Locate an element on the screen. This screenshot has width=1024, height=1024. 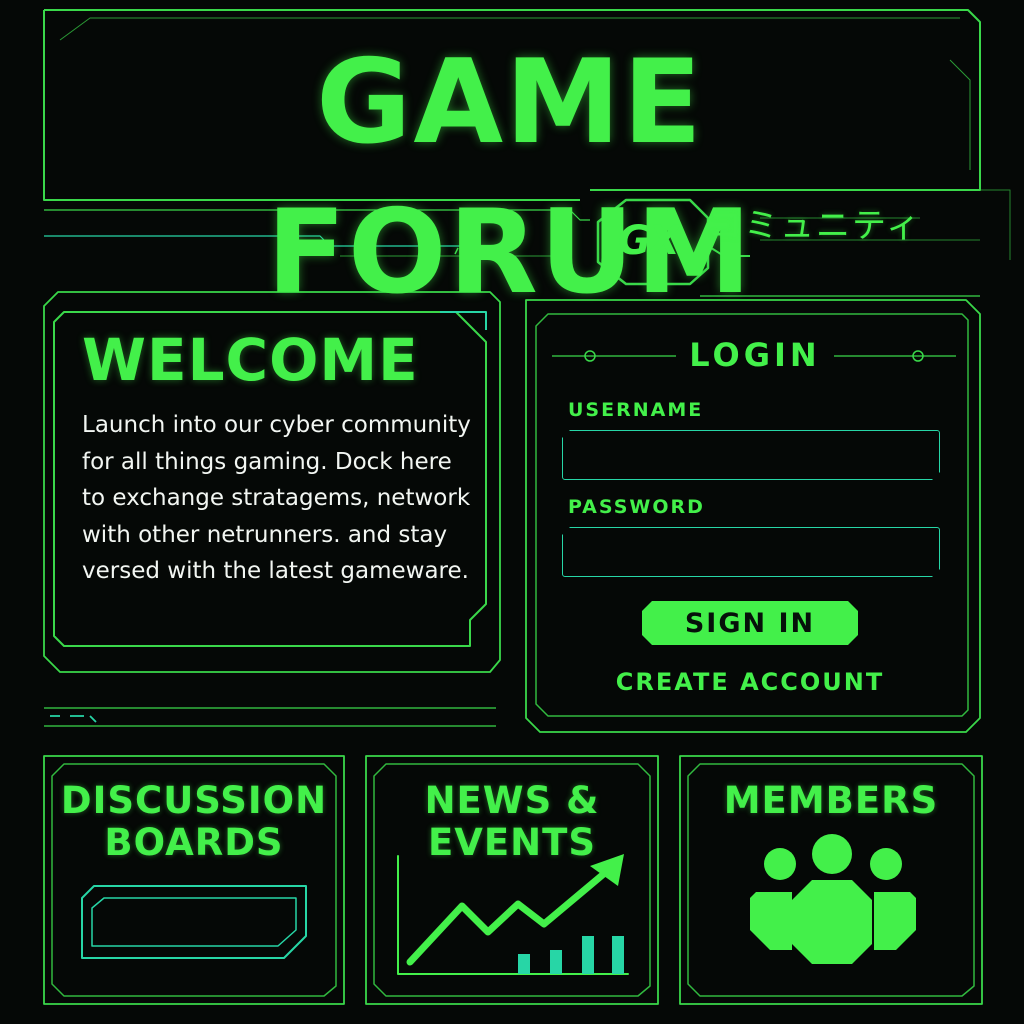
discussion-boards-title: DISCUSSION BOARDS is located at coordinates (194, 822).